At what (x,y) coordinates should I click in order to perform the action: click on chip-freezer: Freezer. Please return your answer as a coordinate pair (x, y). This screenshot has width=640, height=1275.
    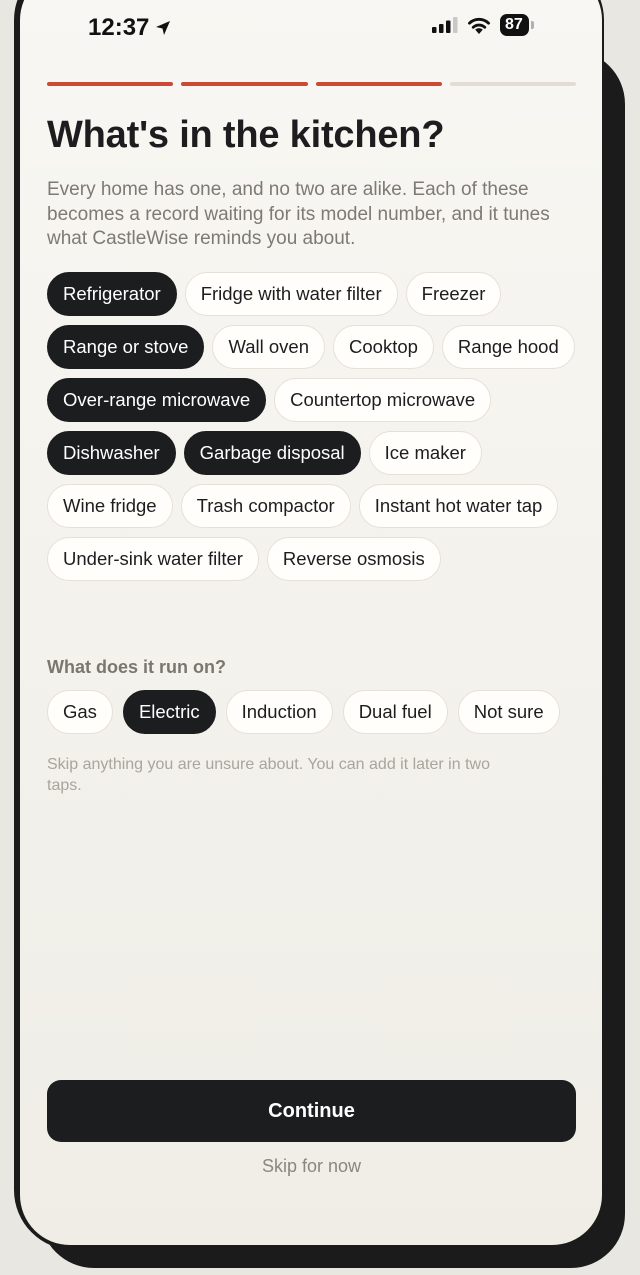
    Looking at the image, I should click on (453, 294).